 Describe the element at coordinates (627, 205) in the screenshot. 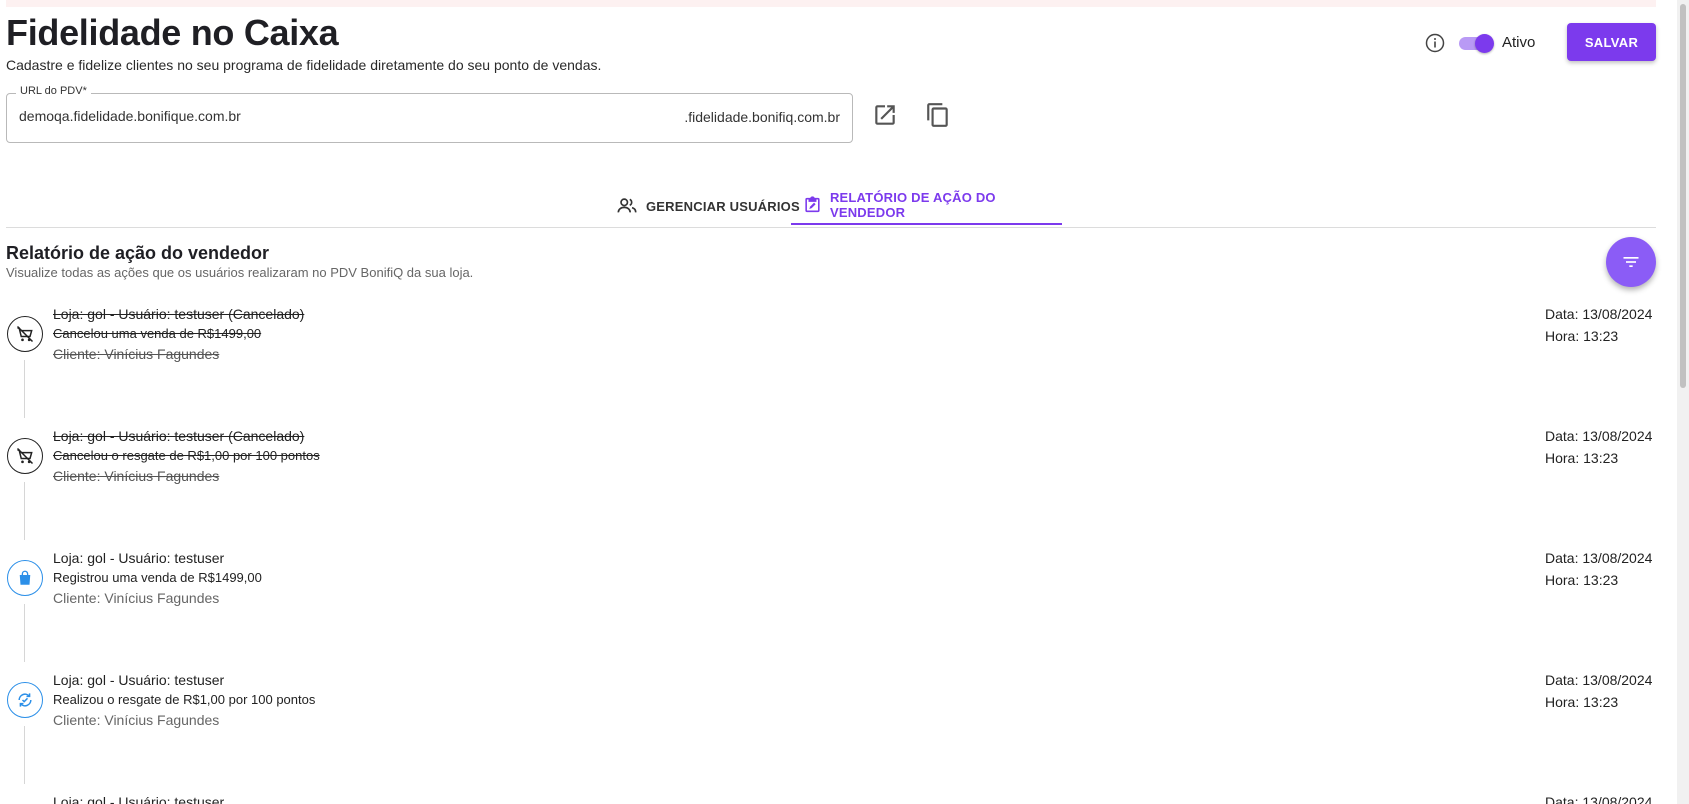

I see `users-icon` at that location.